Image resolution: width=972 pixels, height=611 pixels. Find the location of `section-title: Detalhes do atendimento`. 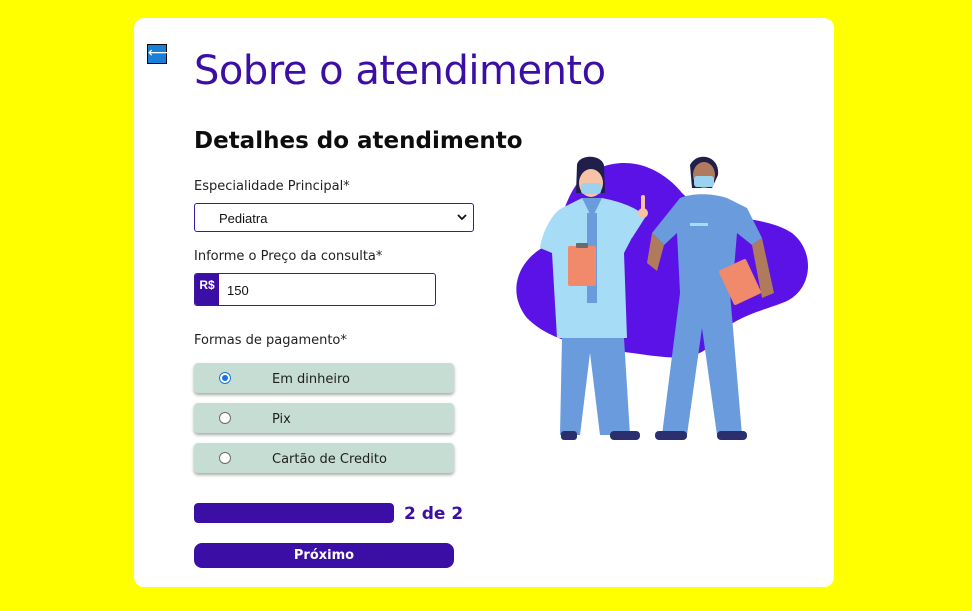

section-title: Detalhes do atendimento is located at coordinates (358, 141).